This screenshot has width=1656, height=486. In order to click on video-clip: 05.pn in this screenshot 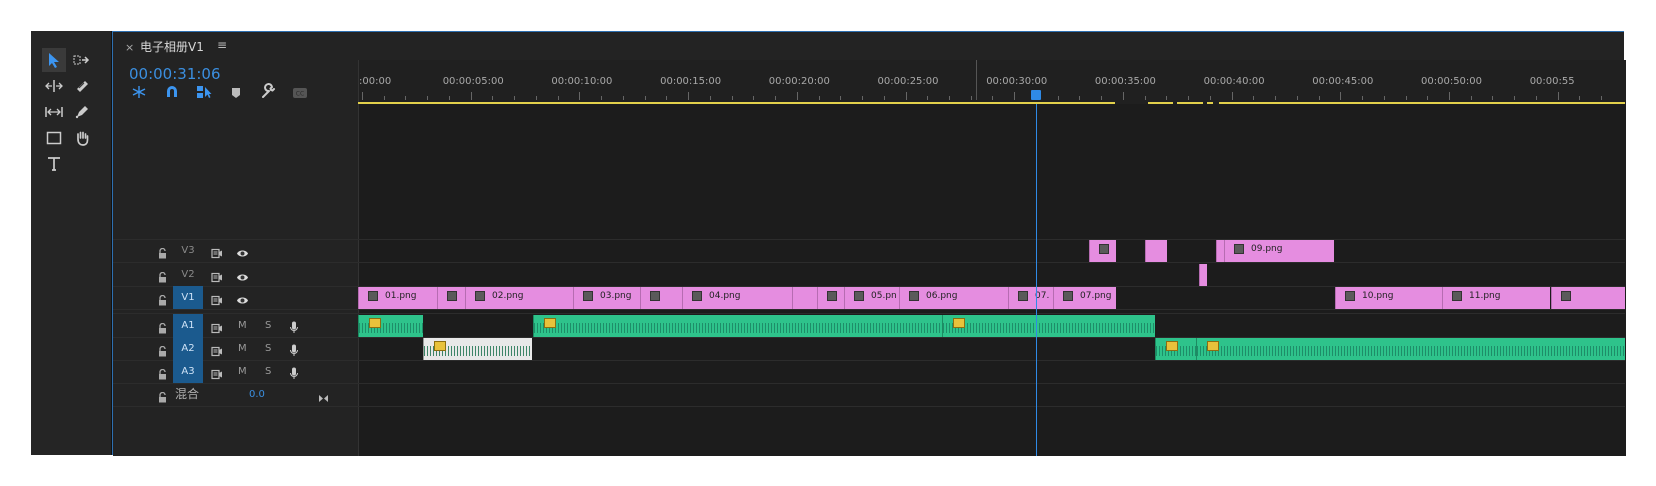, I will do `click(871, 298)`.